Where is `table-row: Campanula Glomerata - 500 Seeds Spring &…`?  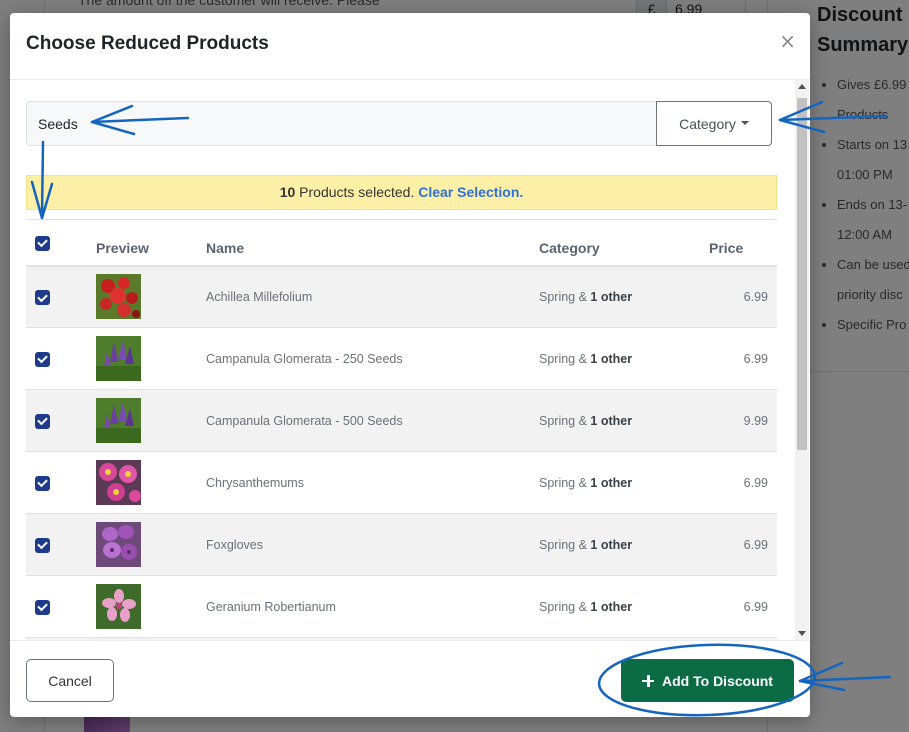
table-row: Campanula Glomerata - 500 Seeds Spring &… is located at coordinates (401, 420).